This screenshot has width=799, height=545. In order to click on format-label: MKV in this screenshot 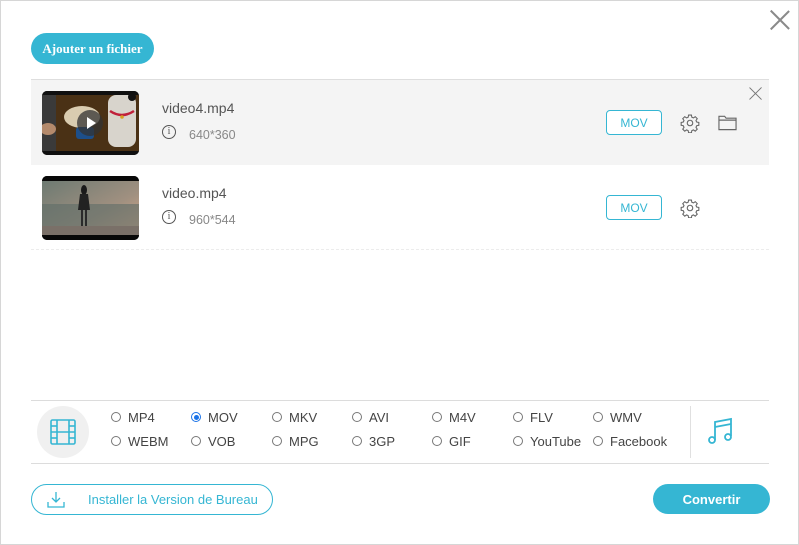, I will do `click(303, 417)`.